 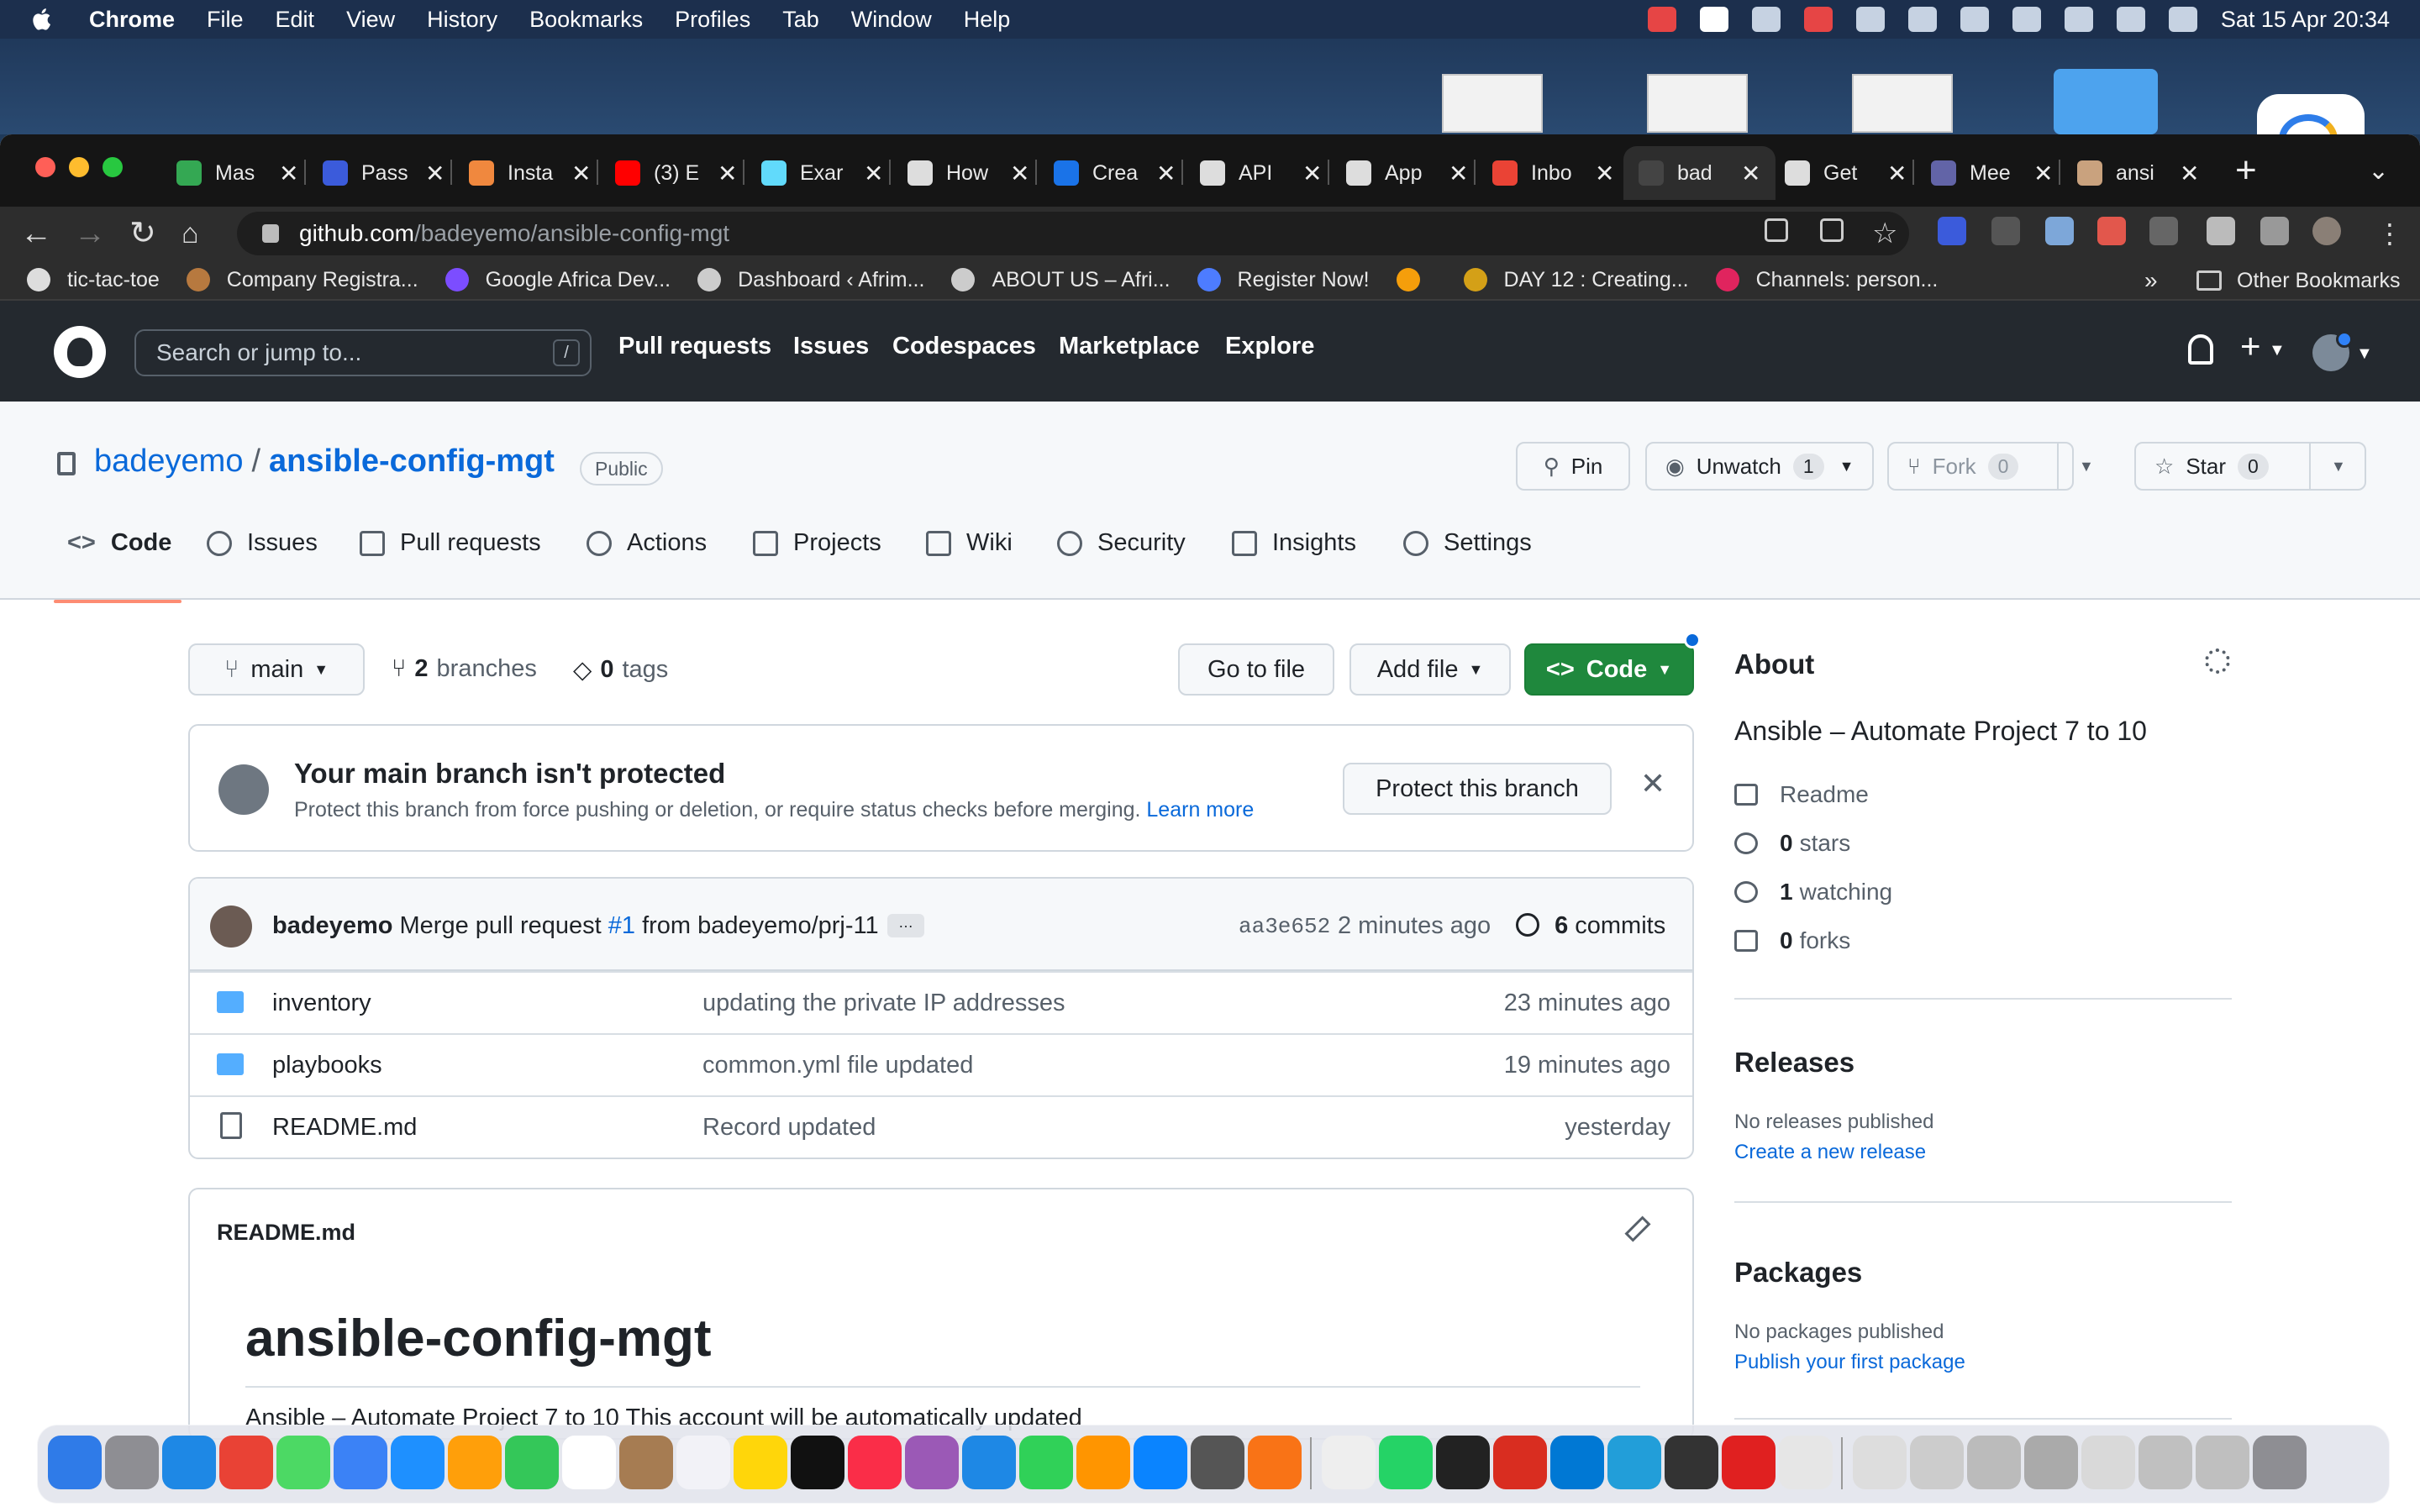 I want to click on notifications-bell-icon, so click(x=2201, y=349).